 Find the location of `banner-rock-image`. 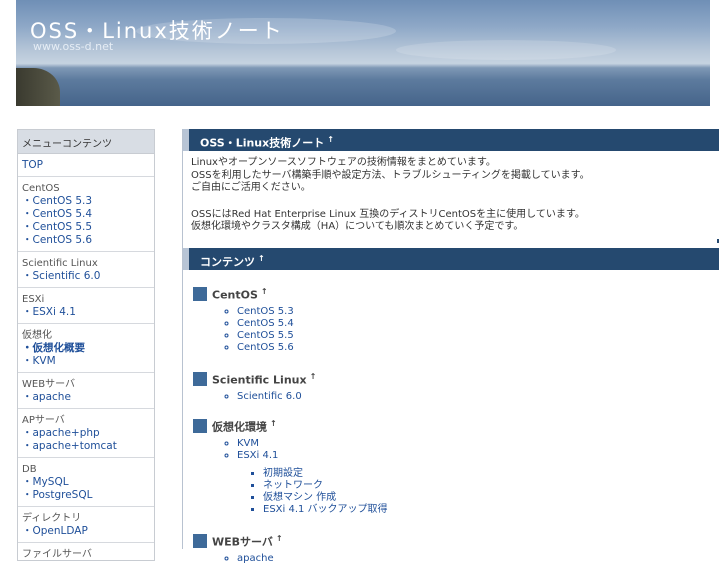

banner-rock-image is located at coordinates (38, 87).